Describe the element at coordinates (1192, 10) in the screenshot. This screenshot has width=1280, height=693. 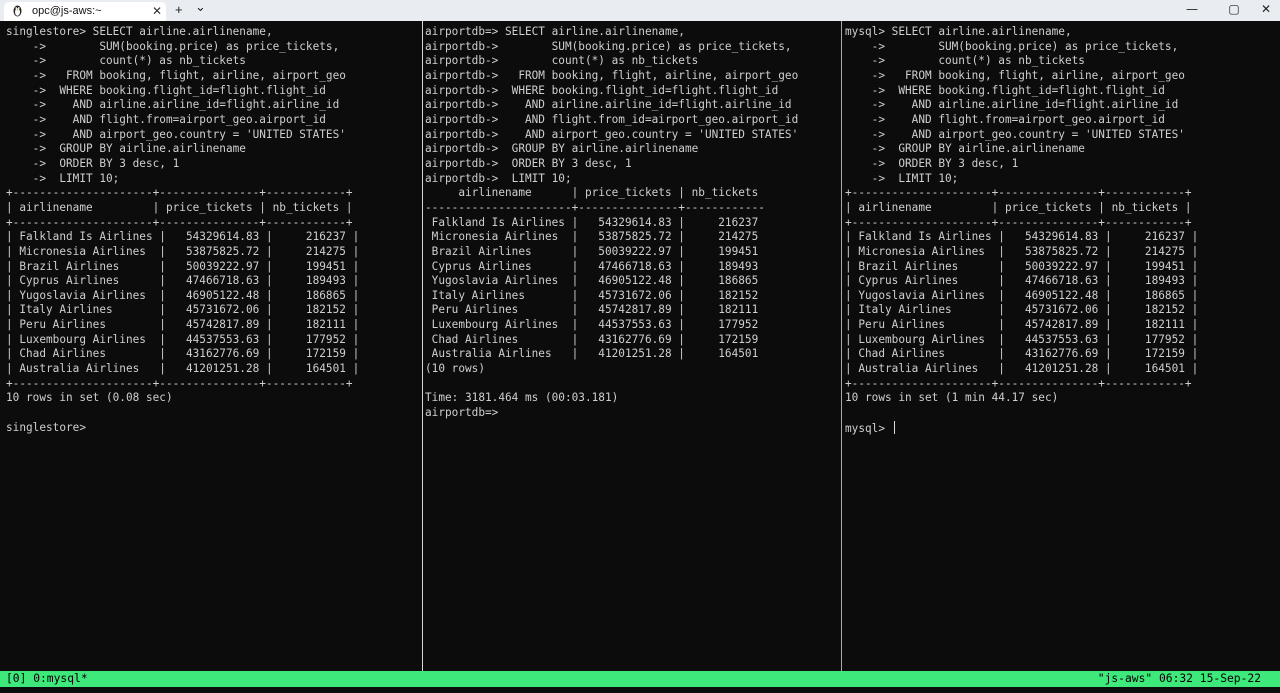
I see `minimize-button: —` at that location.